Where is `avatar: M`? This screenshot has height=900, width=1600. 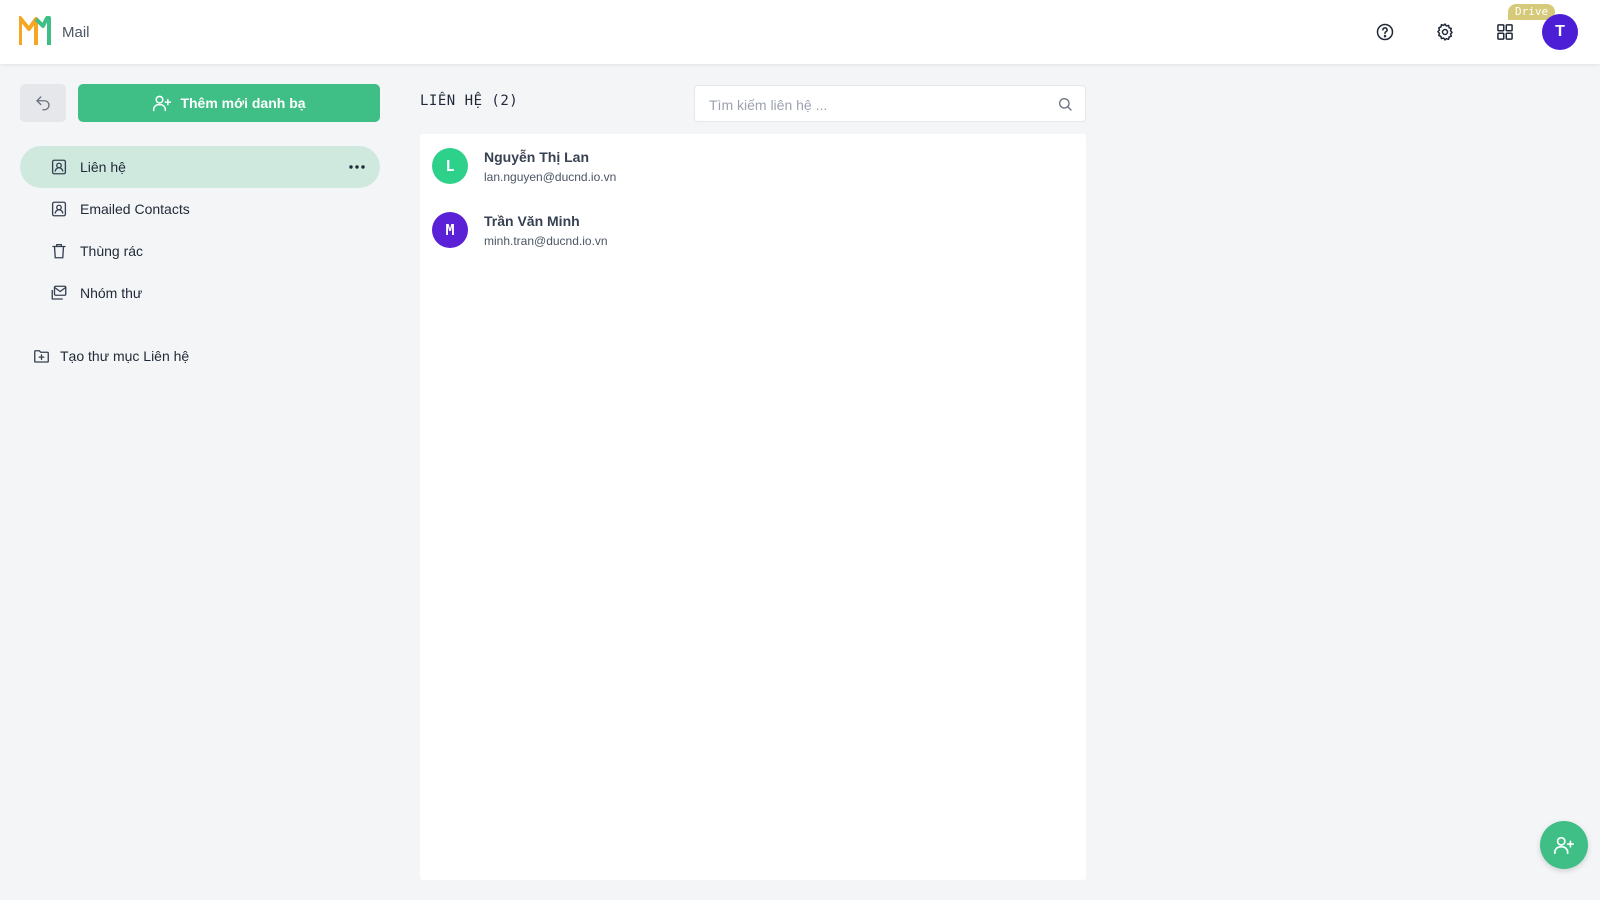
avatar: M is located at coordinates (450, 230).